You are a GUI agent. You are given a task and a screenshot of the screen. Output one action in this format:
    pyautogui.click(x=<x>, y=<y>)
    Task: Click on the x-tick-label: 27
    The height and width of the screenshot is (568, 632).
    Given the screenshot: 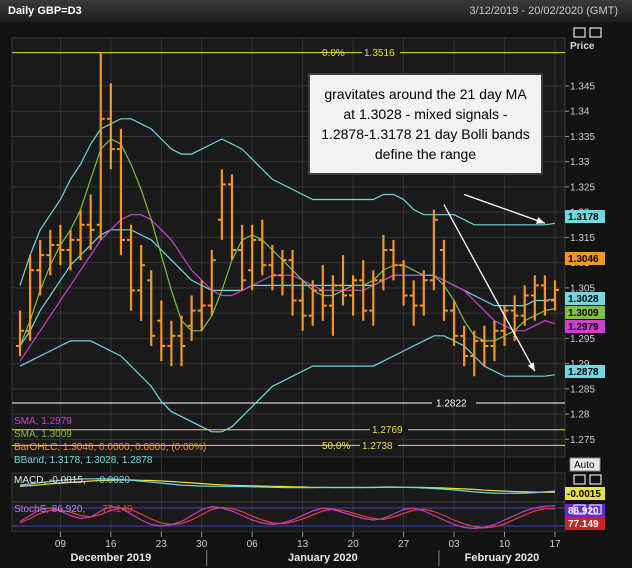 What is the action you would take?
    pyautogui.click(x=404, y=544)
    